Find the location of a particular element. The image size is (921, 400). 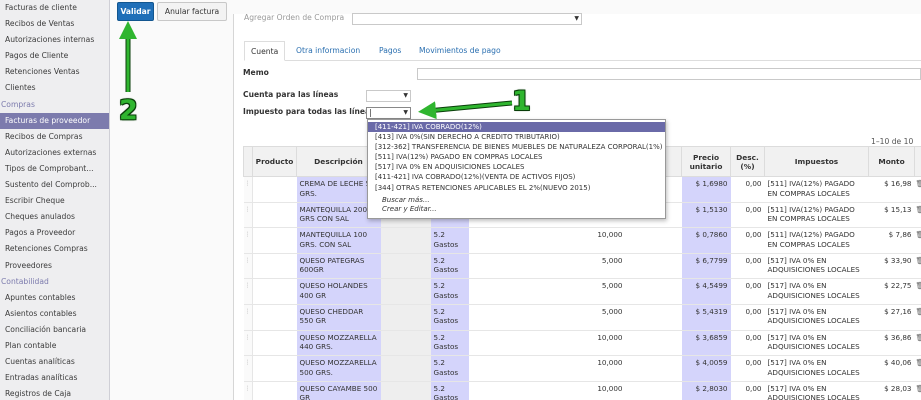

precio-unitario-cell: $ 4,5499 is located at coordinates (706, 291).